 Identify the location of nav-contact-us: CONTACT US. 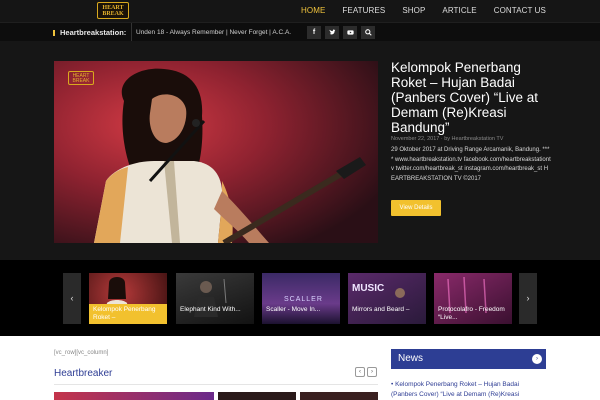
(520, 11).